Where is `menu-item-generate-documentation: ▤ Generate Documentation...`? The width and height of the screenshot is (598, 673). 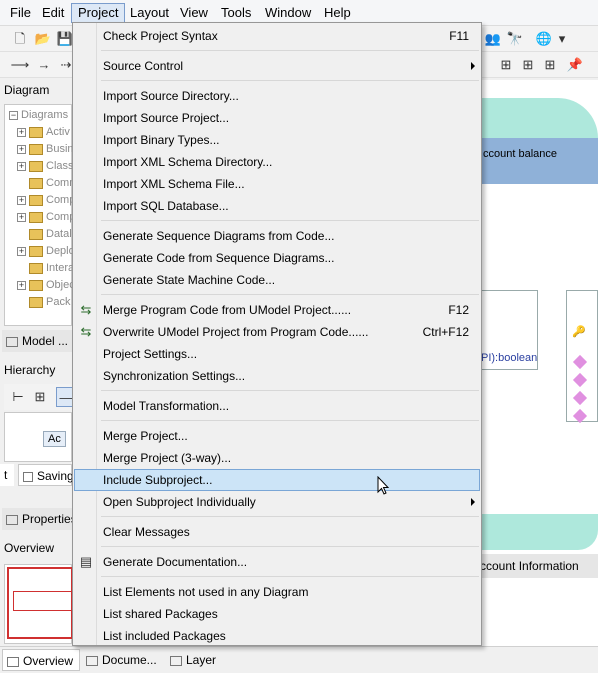
menu-item-generate-documentation: ▤ Generate Documentation... is located at coordinates (277, 562).